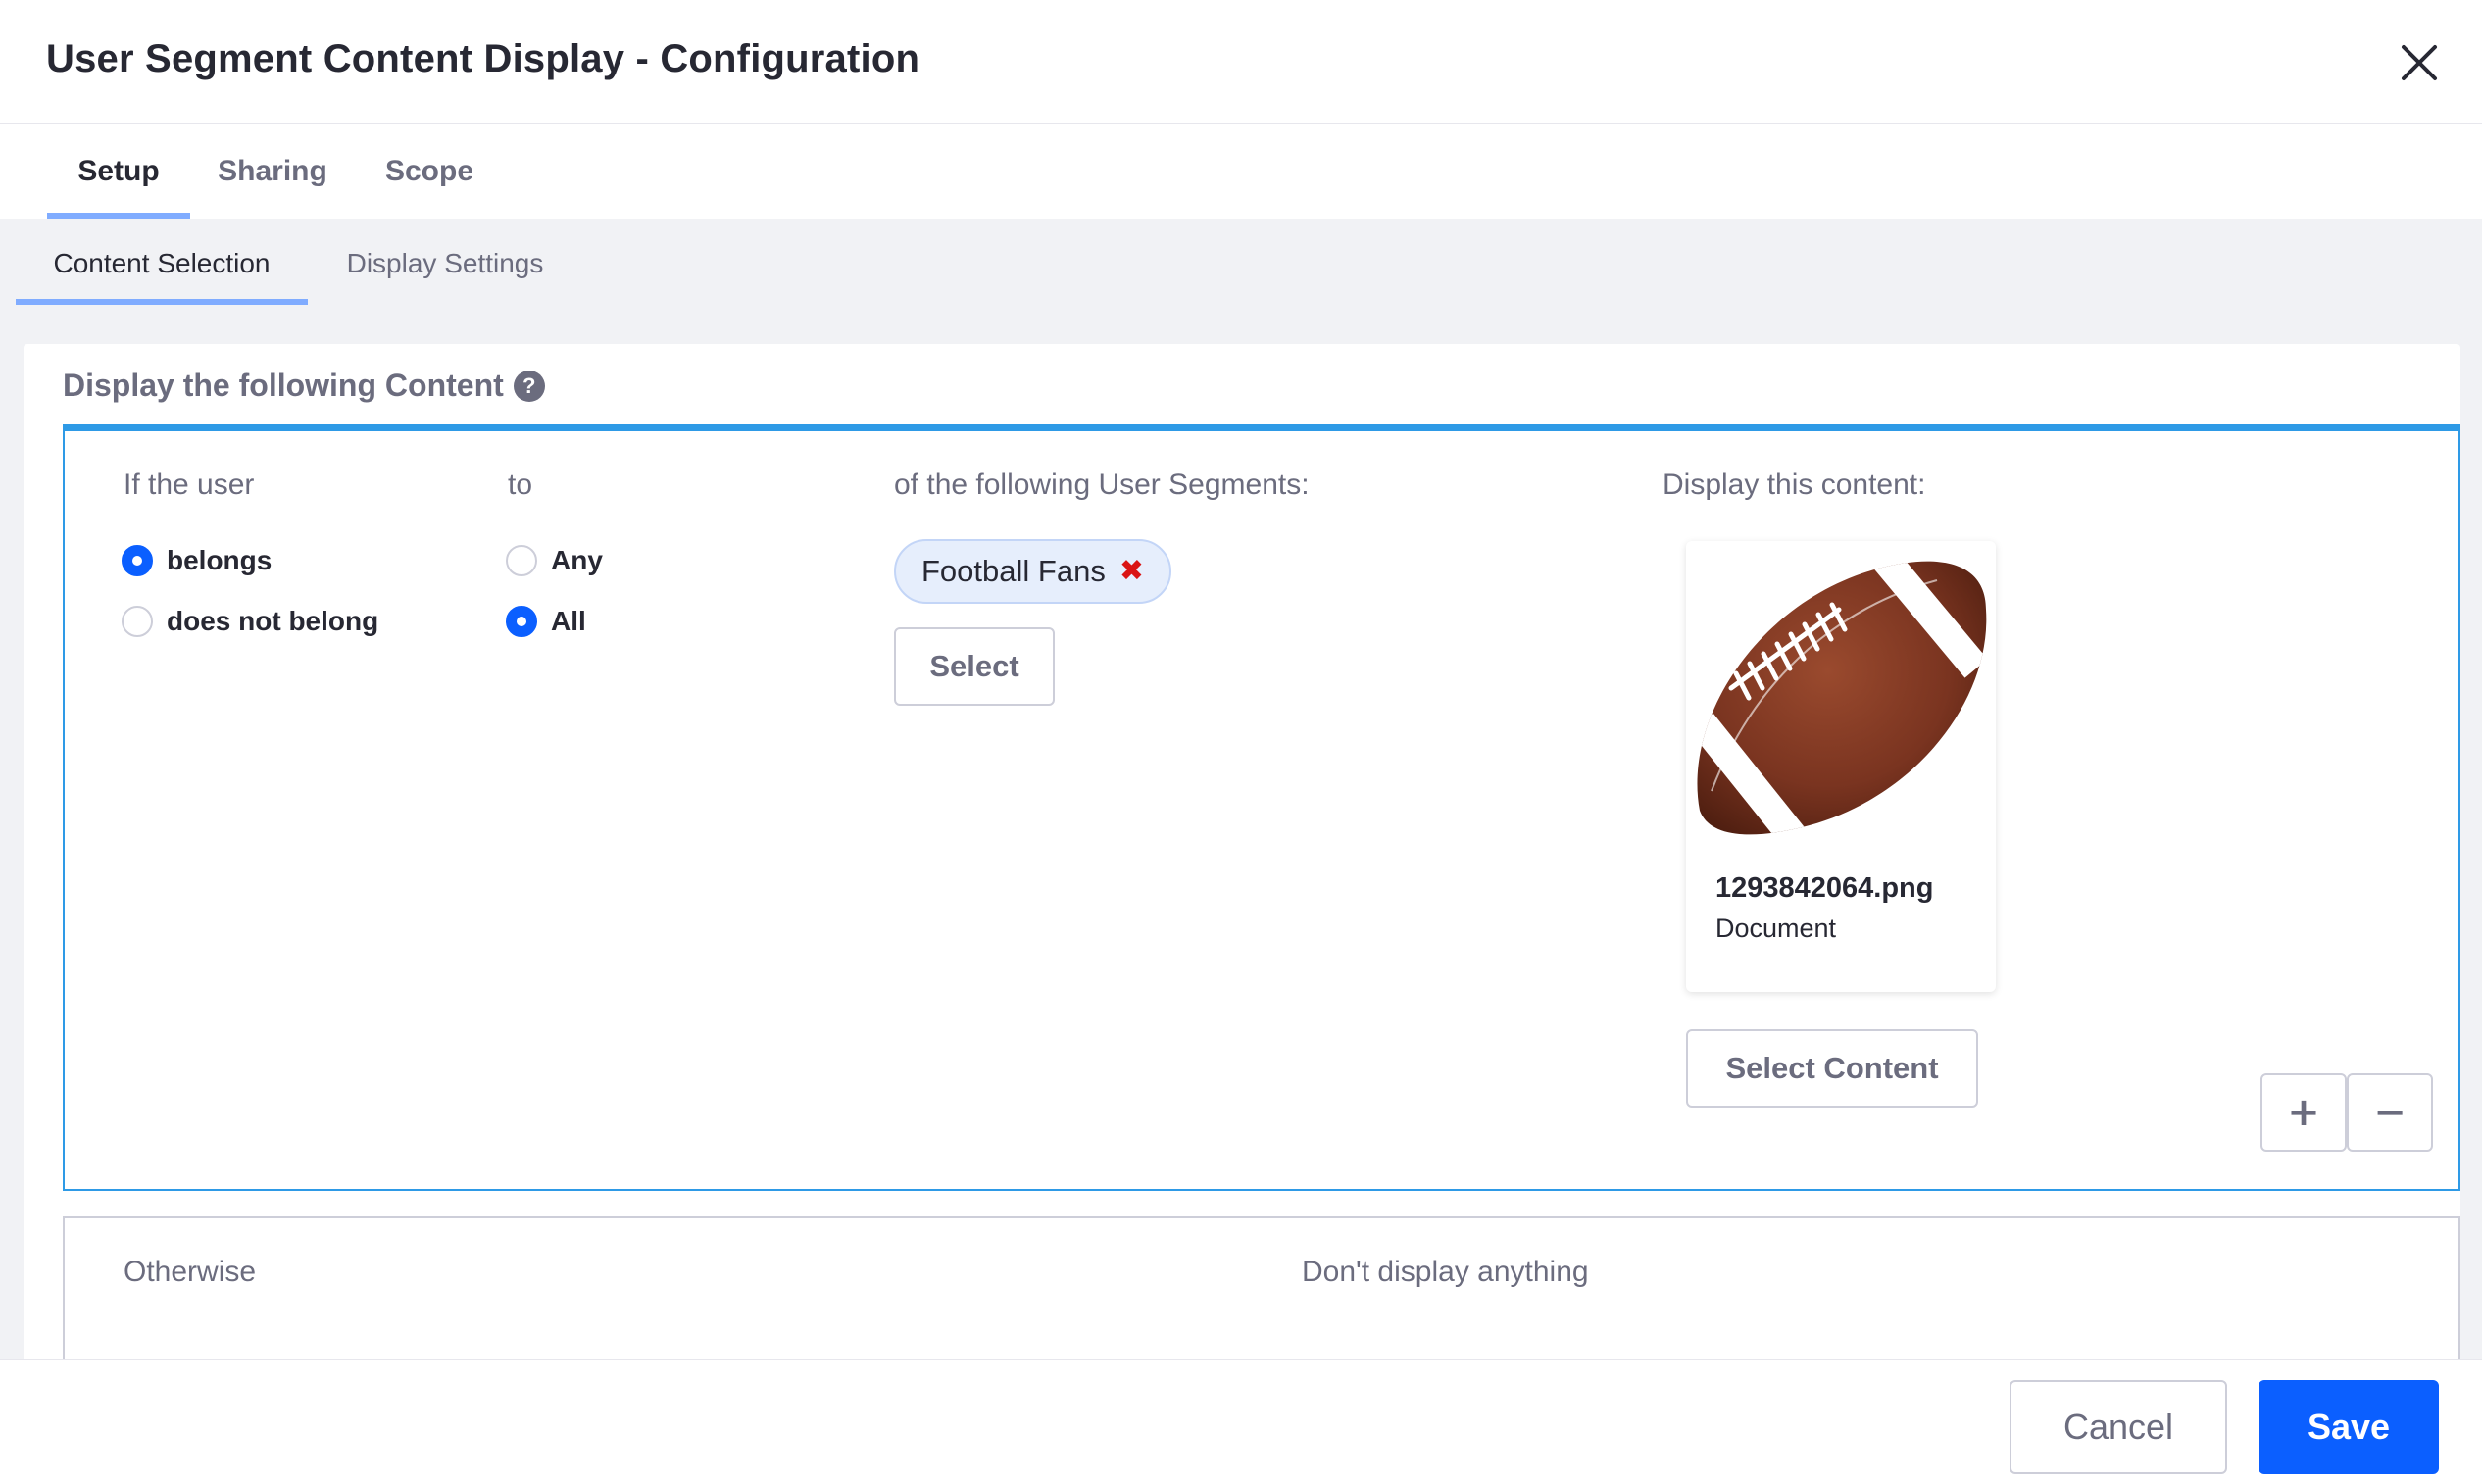 The image size is (2482, 1484). I want to click on primary-tabs: Setup Sharing Scope, so click(1241, 171).